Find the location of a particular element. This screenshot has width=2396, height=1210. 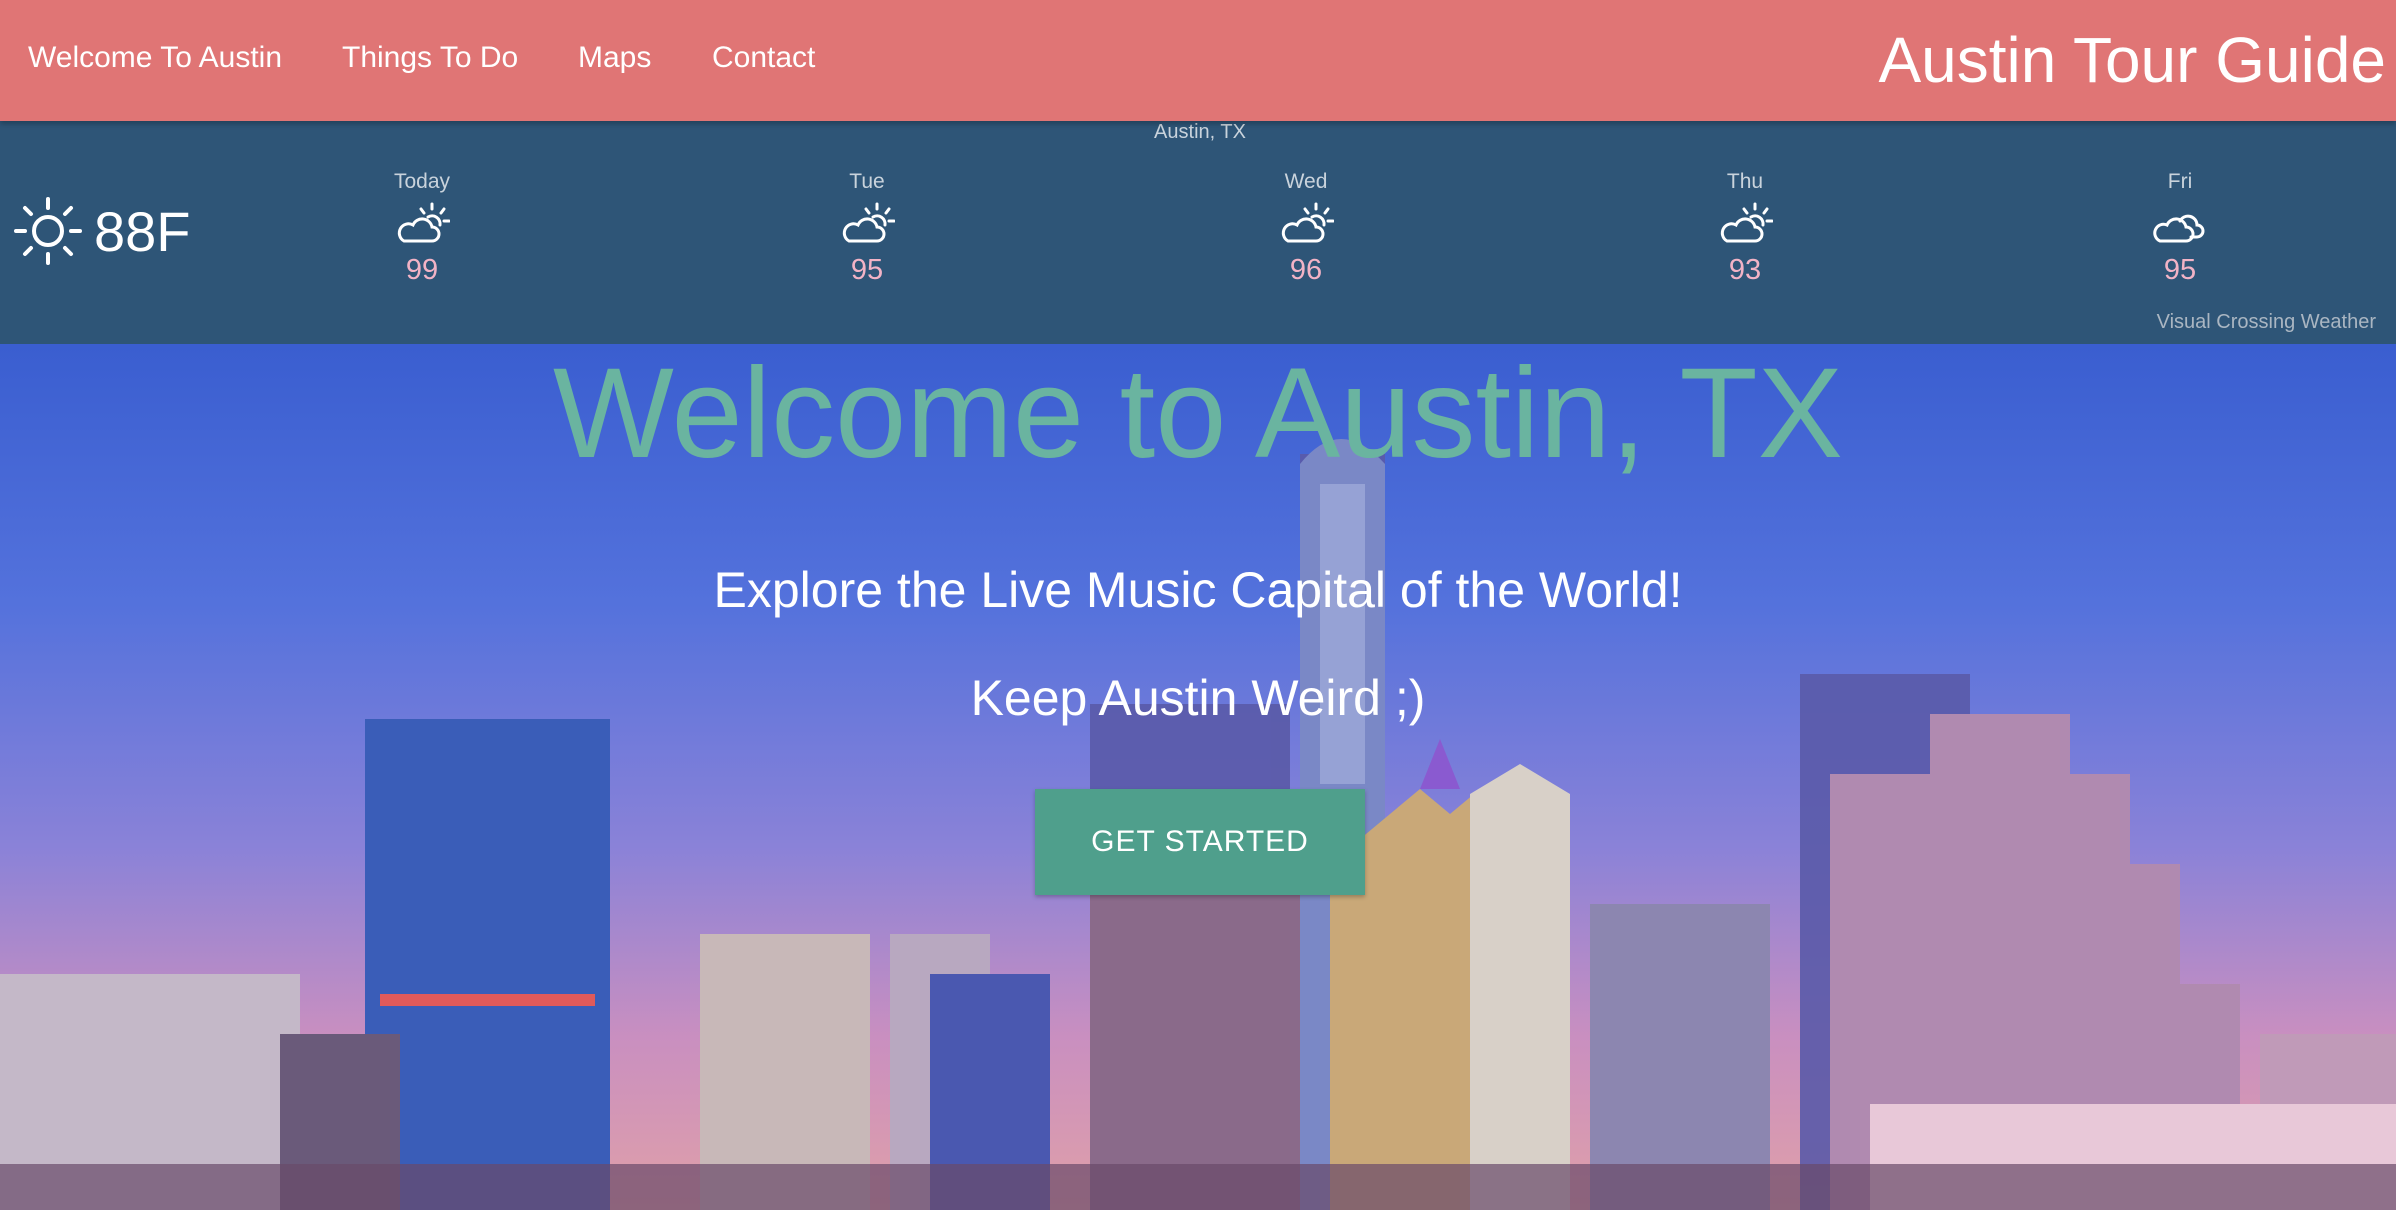

nav-link-contact: Contact is located at coordinates (763, 58).